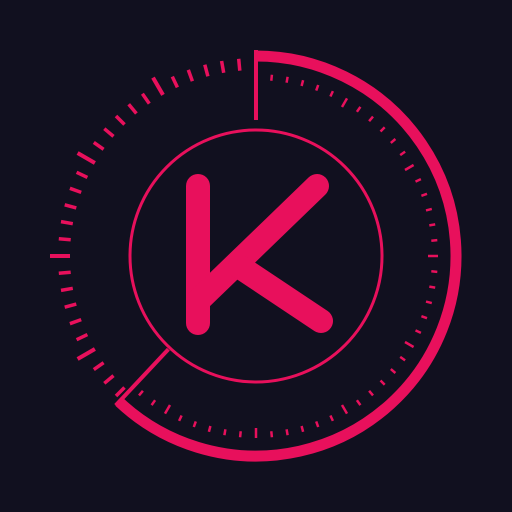  Describe the element at coordinates (259, 254) in the screenshot. I see `k-logo-letter` at that location.